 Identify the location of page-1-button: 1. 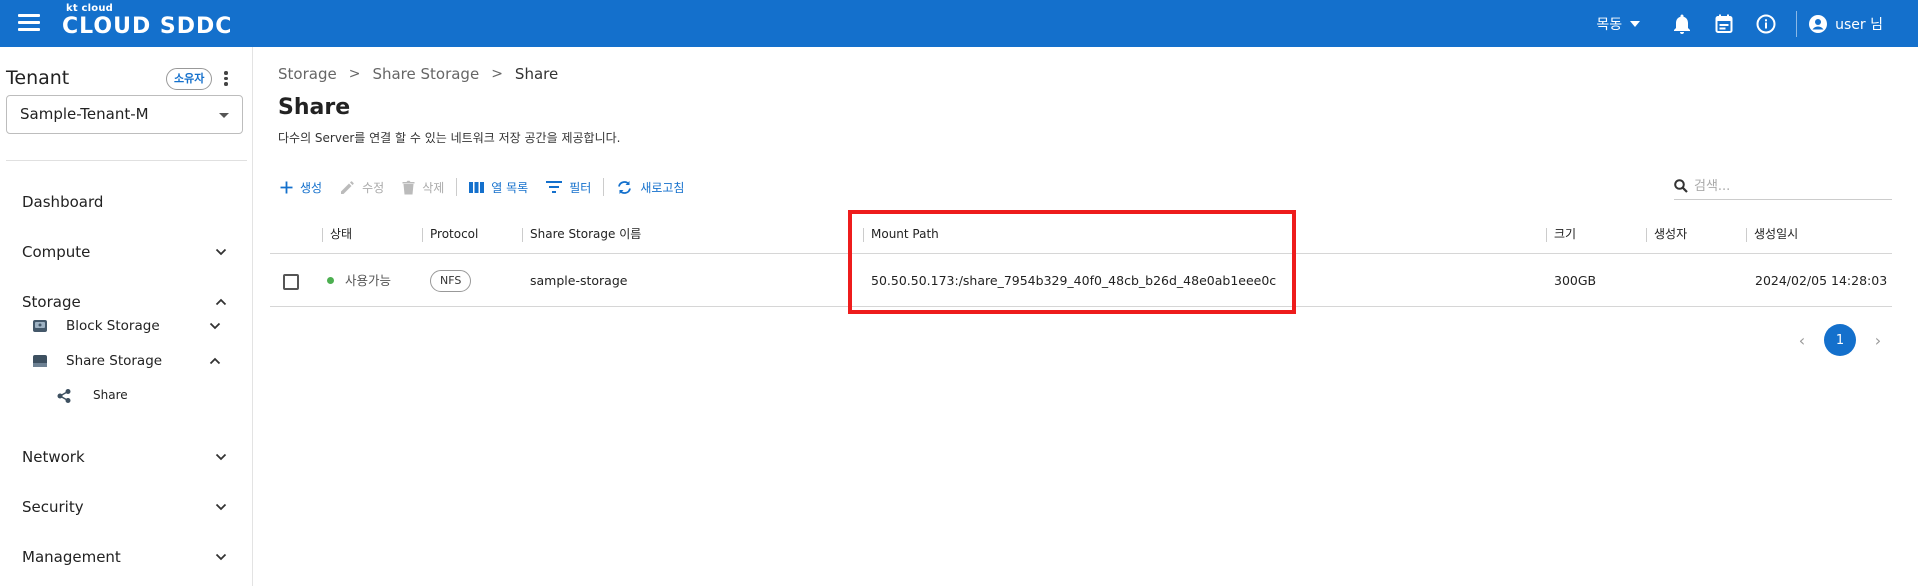
(1840, 340).